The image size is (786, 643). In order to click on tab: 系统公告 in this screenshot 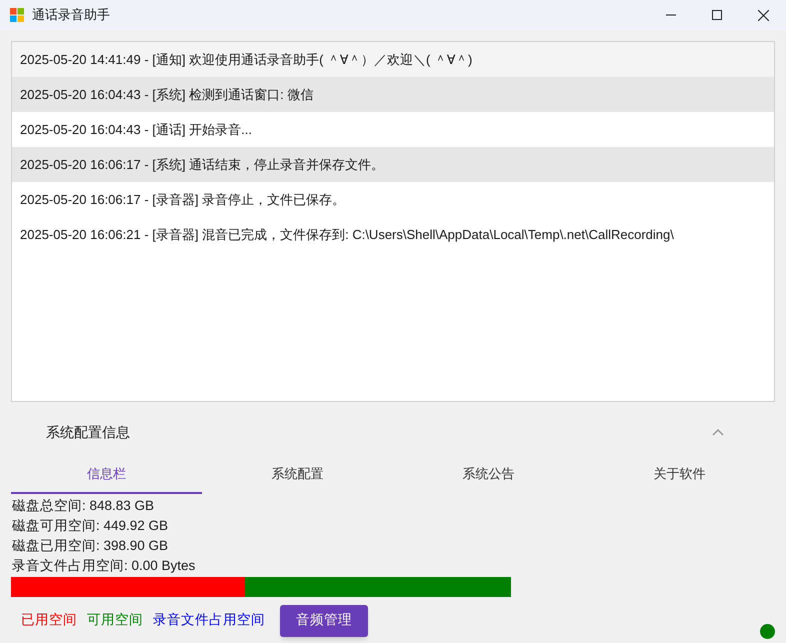, I will do `click(488, 475)`.